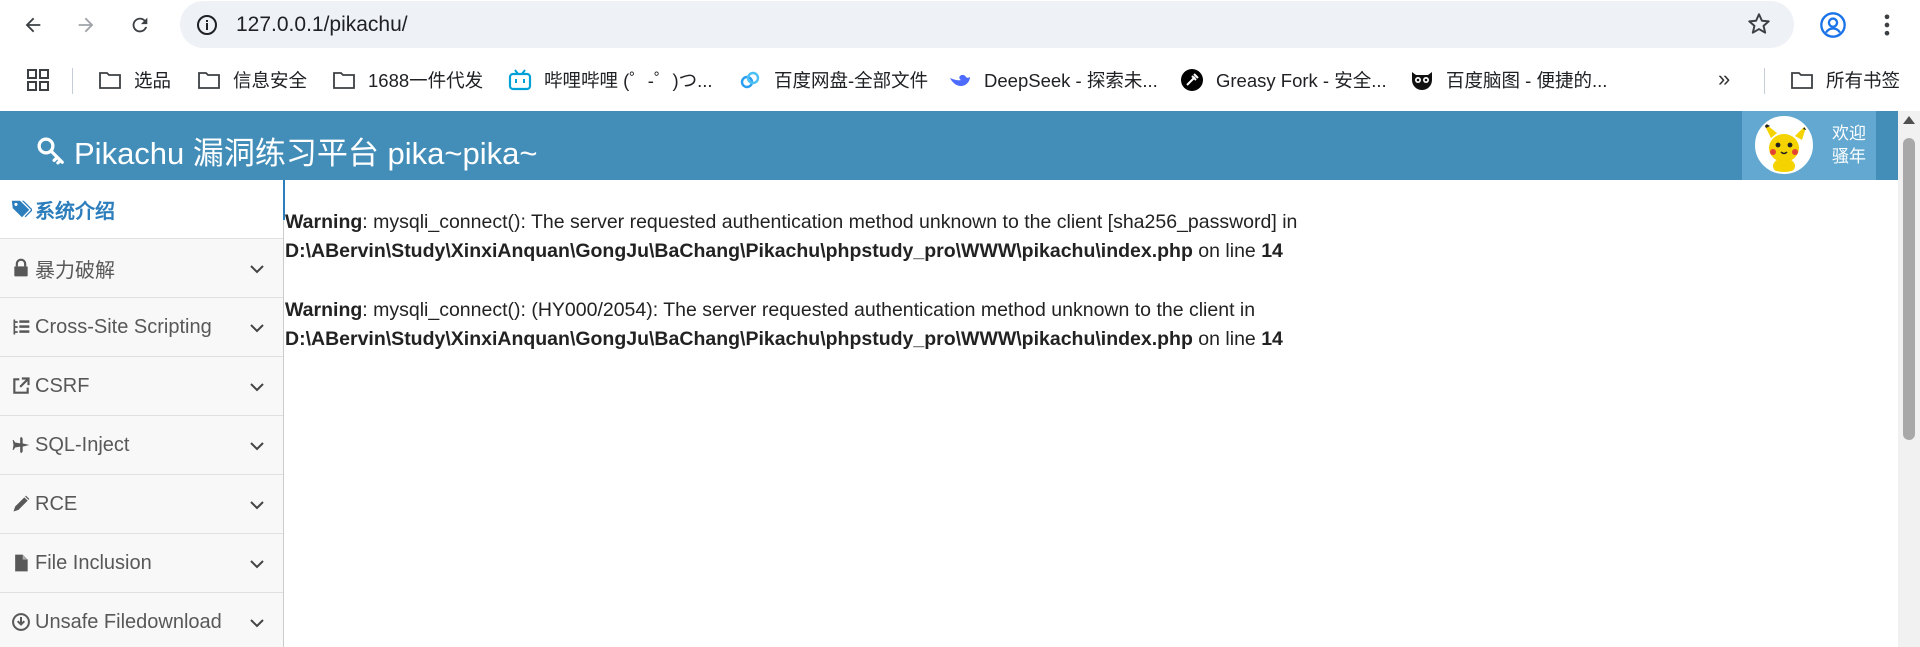 Image resolution: width=1920 pixels, height=647 pixels. Describe the element at coordinates (1887, 25) in the screenshot. I see `kebab-menu-icon` at that location.